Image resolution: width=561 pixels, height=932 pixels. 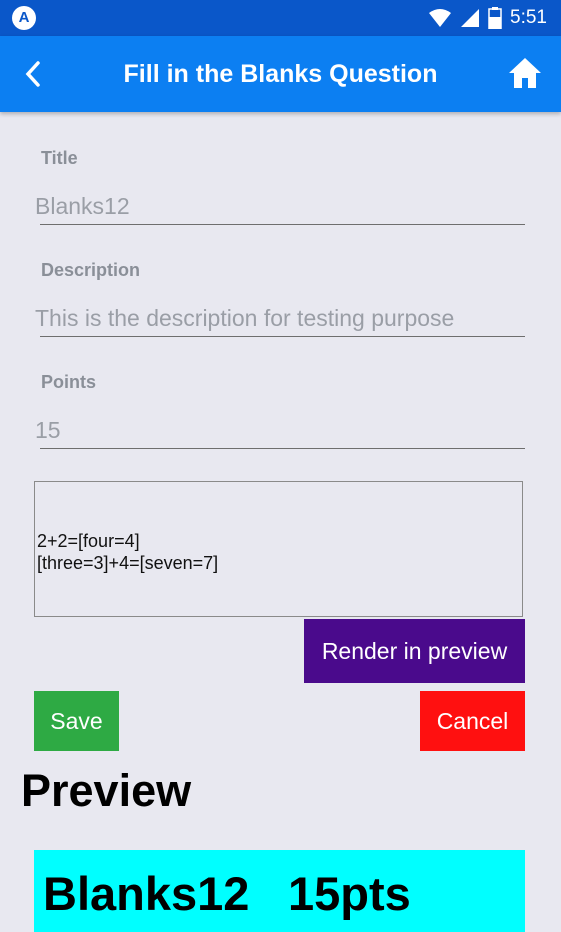 I want to click on app-bar: Fill in the Blanks Question, so click(x=280, y=74).